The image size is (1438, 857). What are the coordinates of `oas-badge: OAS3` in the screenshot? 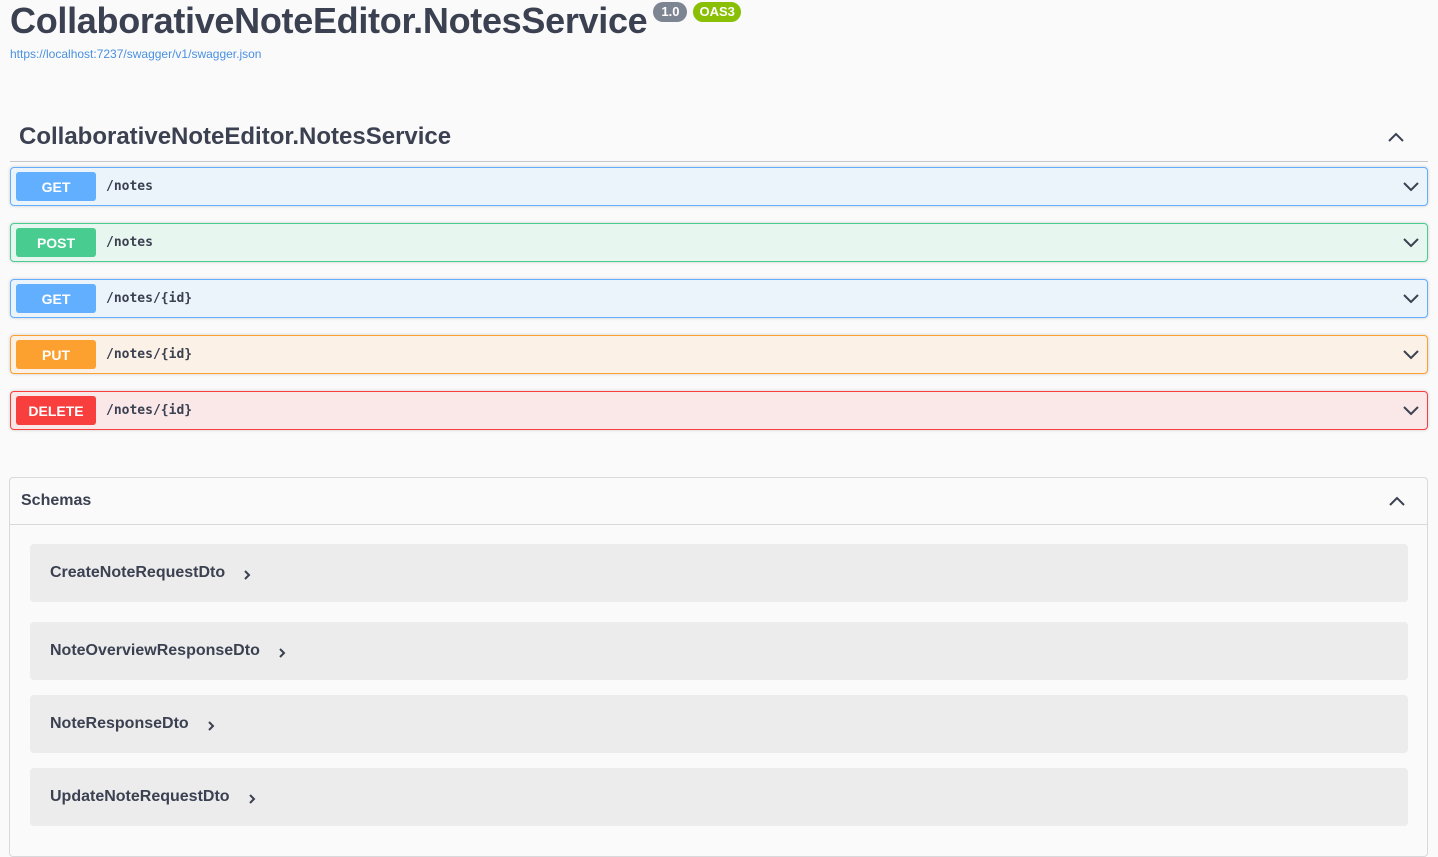 It's located at (717, 12).